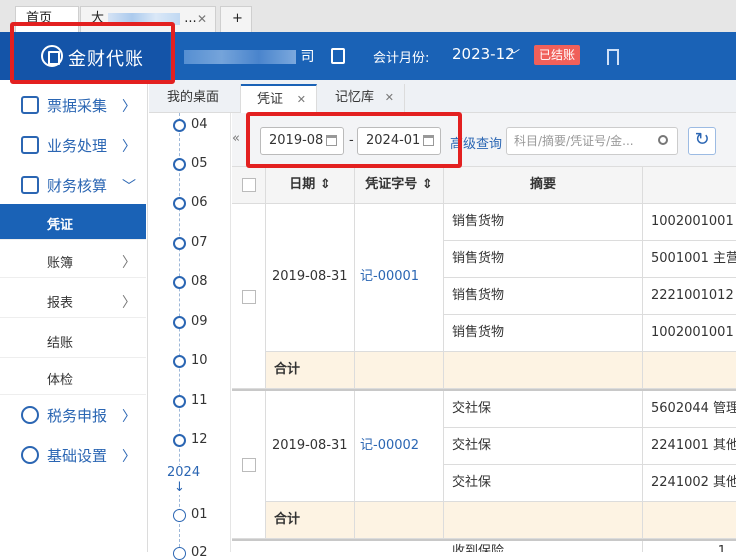  I want to click on sidebar-item-label: 体检, so click(60, 380).